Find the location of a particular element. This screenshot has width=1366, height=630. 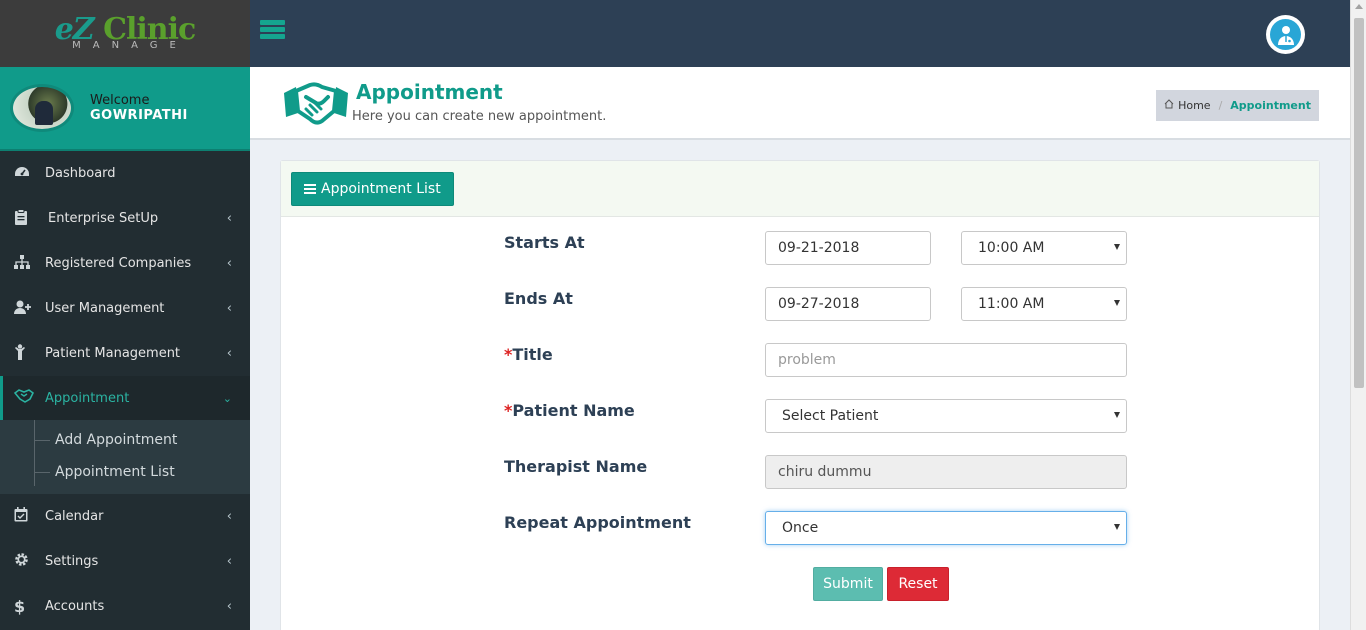

clipboard-icon is located at coordinates (29, 218).